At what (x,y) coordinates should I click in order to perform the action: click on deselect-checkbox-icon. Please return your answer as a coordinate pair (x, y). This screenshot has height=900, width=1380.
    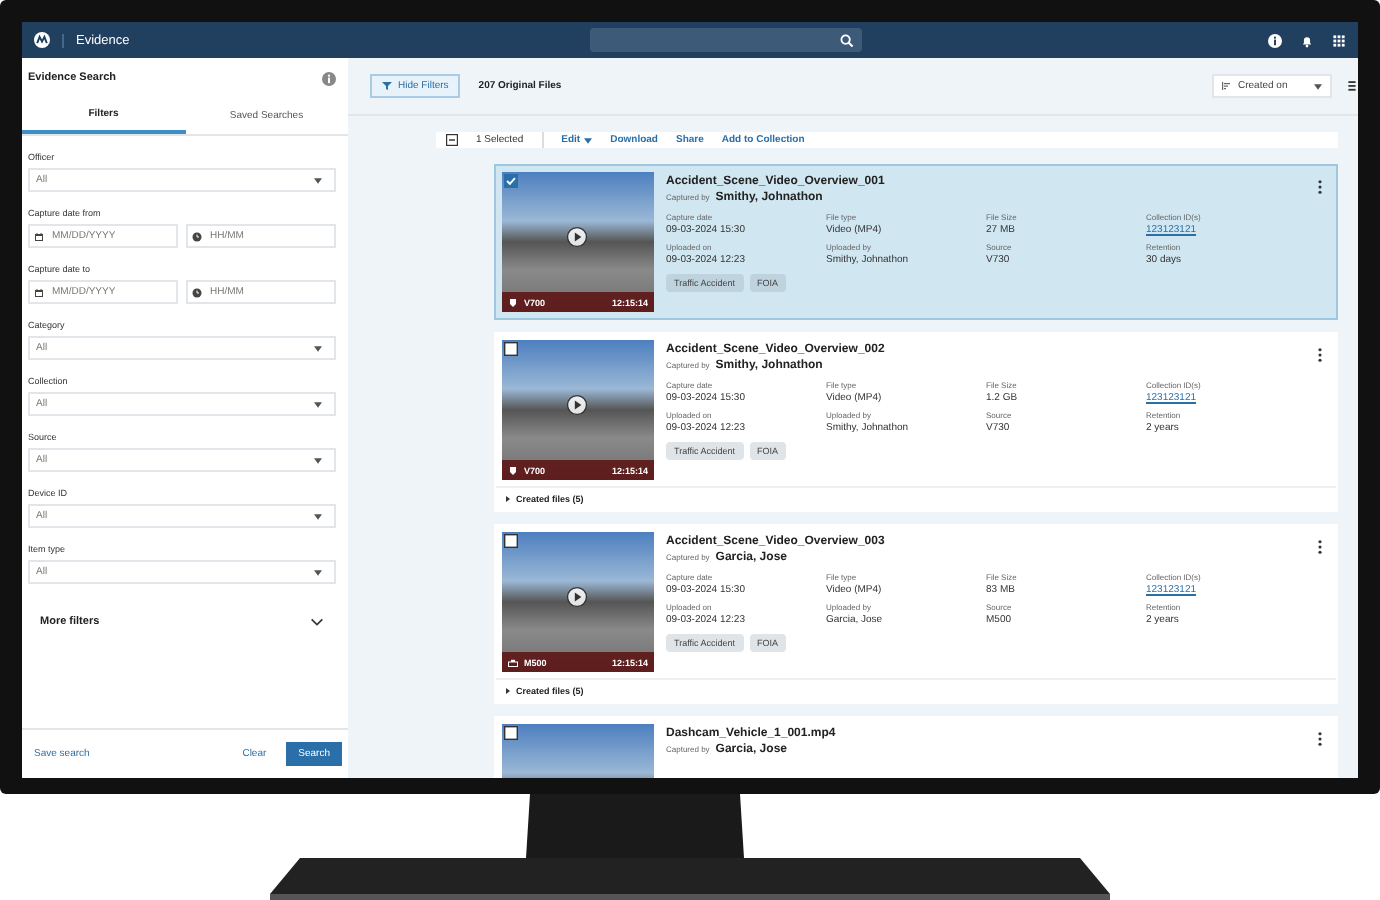
    Looking at the image, I should click on (452, 140).